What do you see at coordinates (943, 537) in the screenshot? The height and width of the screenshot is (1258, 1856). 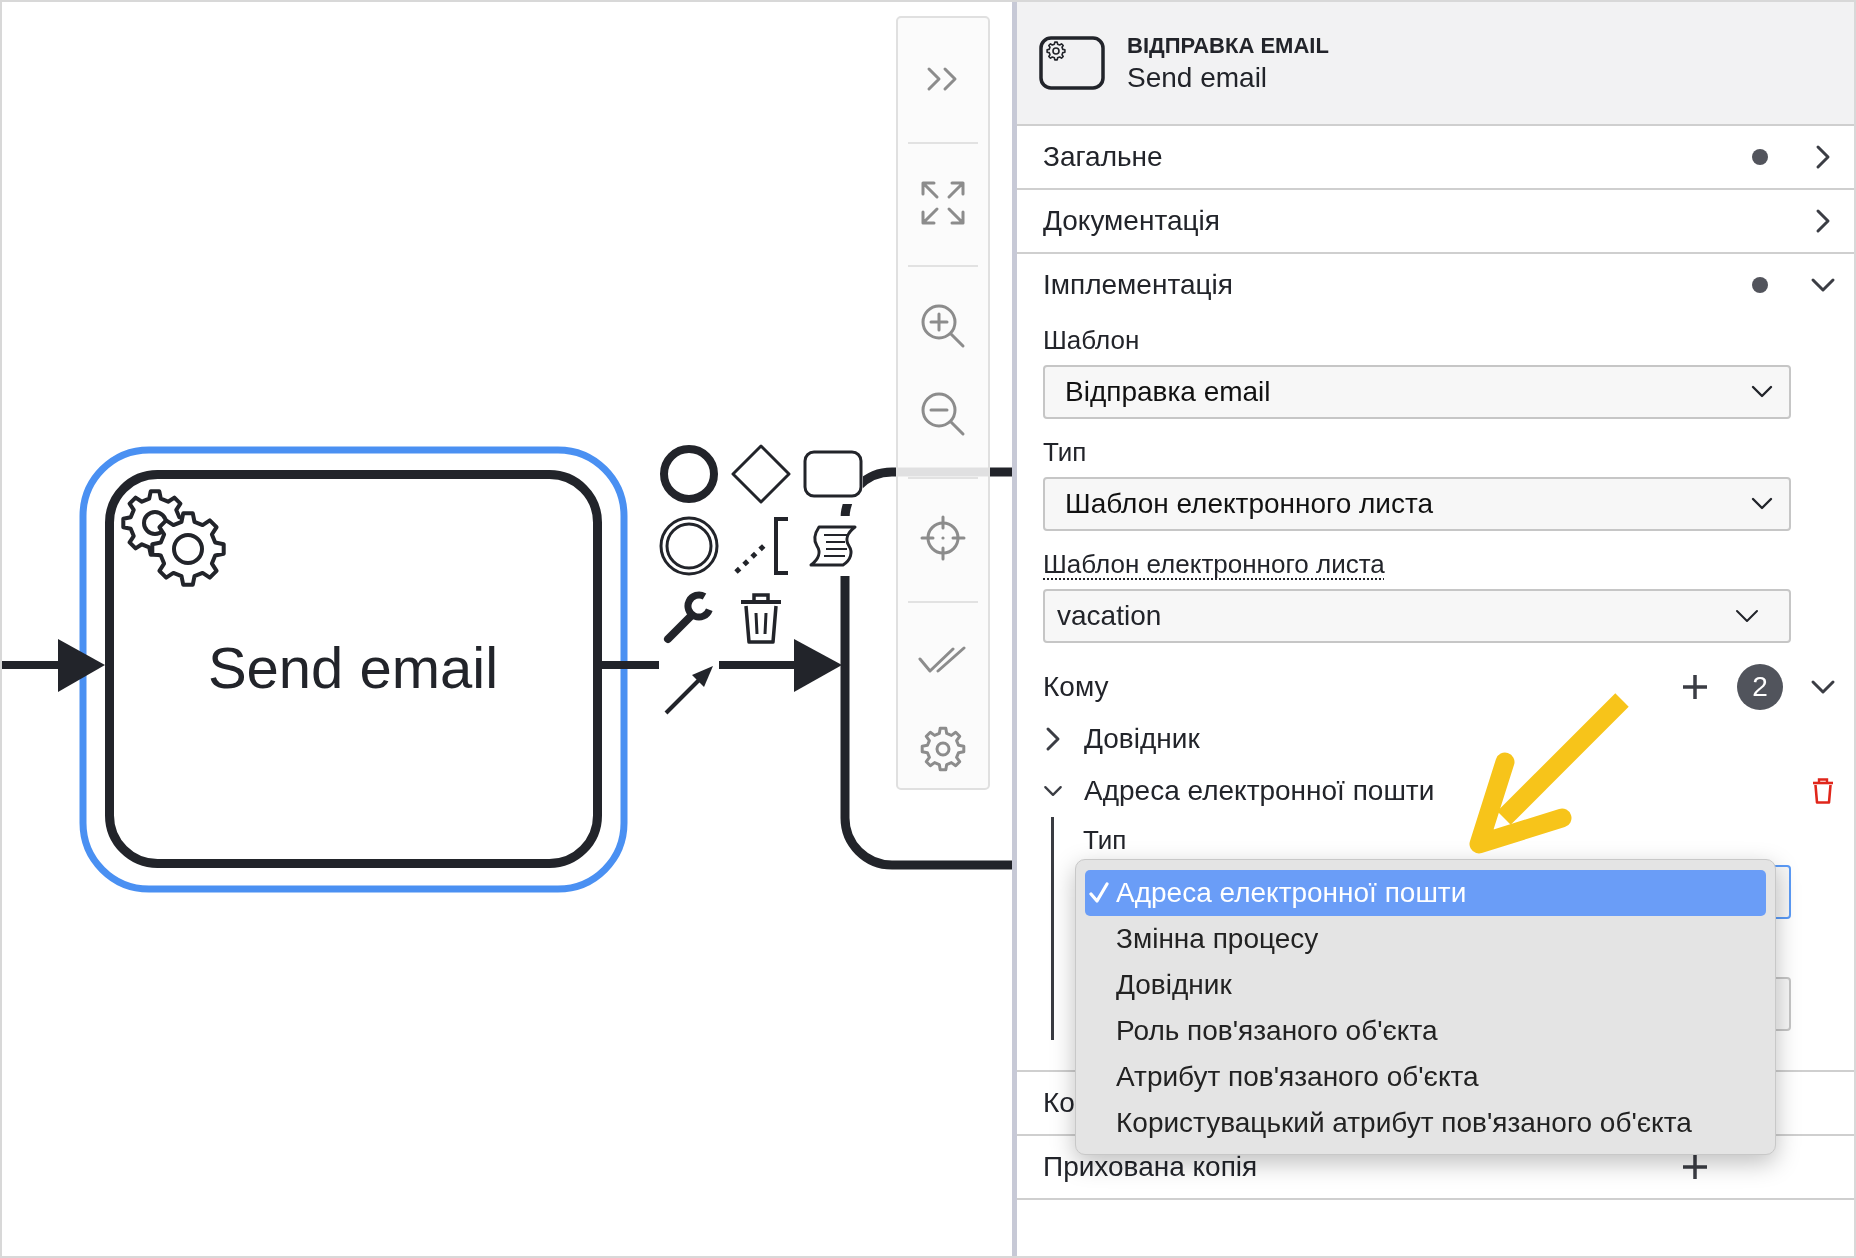 I see `crosshair-icon` at bounding box center [943, 537].